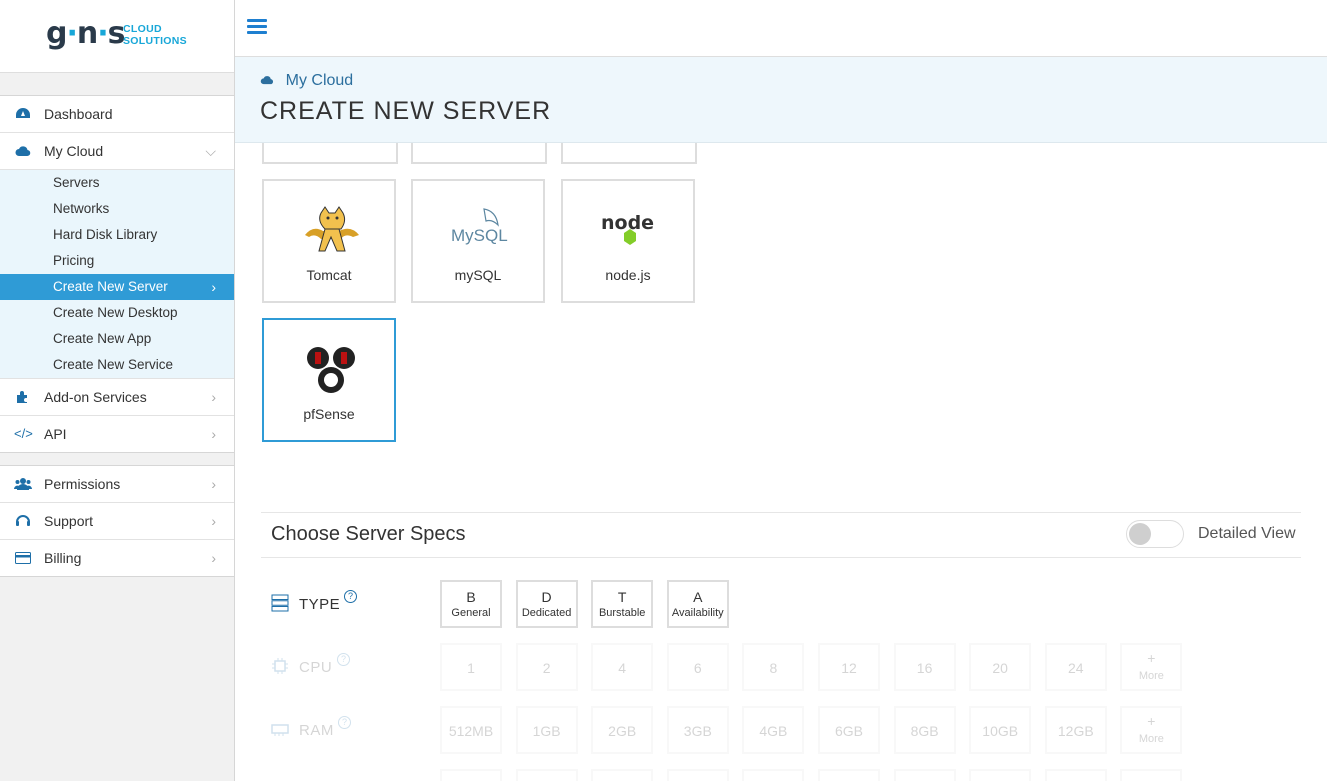 This screenshot has width=1327, height=781. Describe the element at coordinates (781, 535) in the screenshot. I see `server-specs-header: Choose Server Specs Detailed View` at that location.